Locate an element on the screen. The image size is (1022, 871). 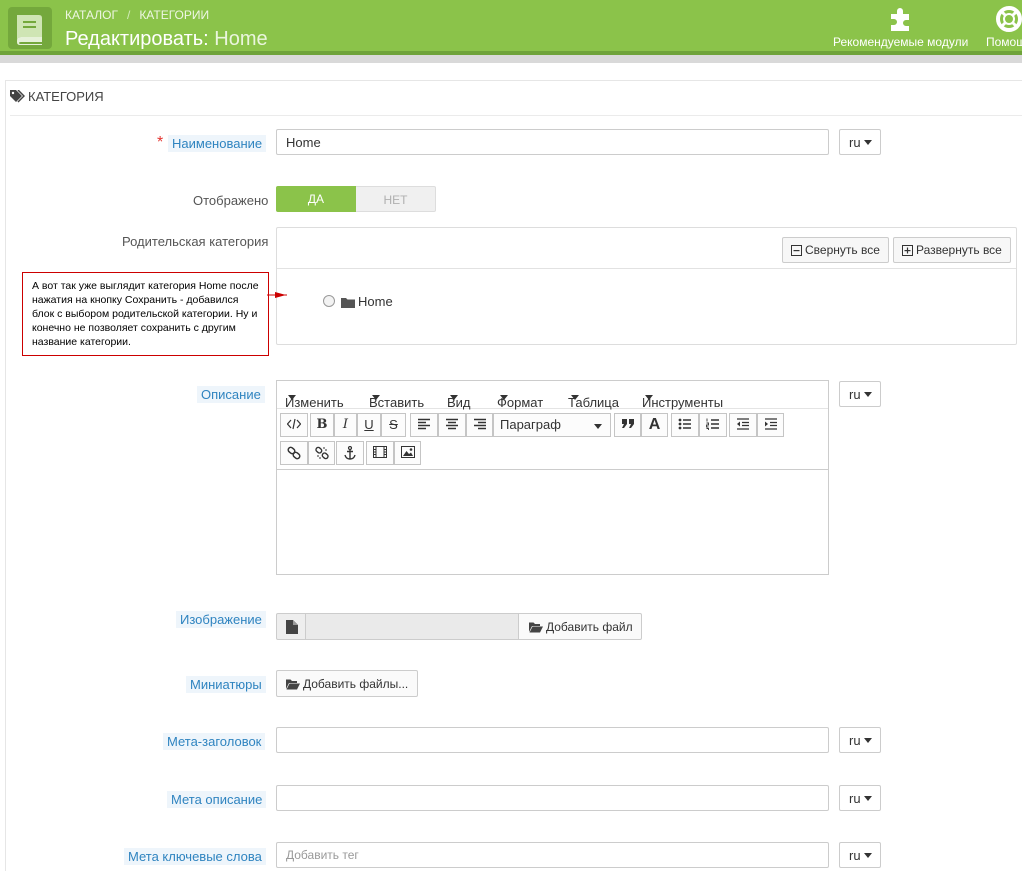
image-button is located at coordinates (407, 453).